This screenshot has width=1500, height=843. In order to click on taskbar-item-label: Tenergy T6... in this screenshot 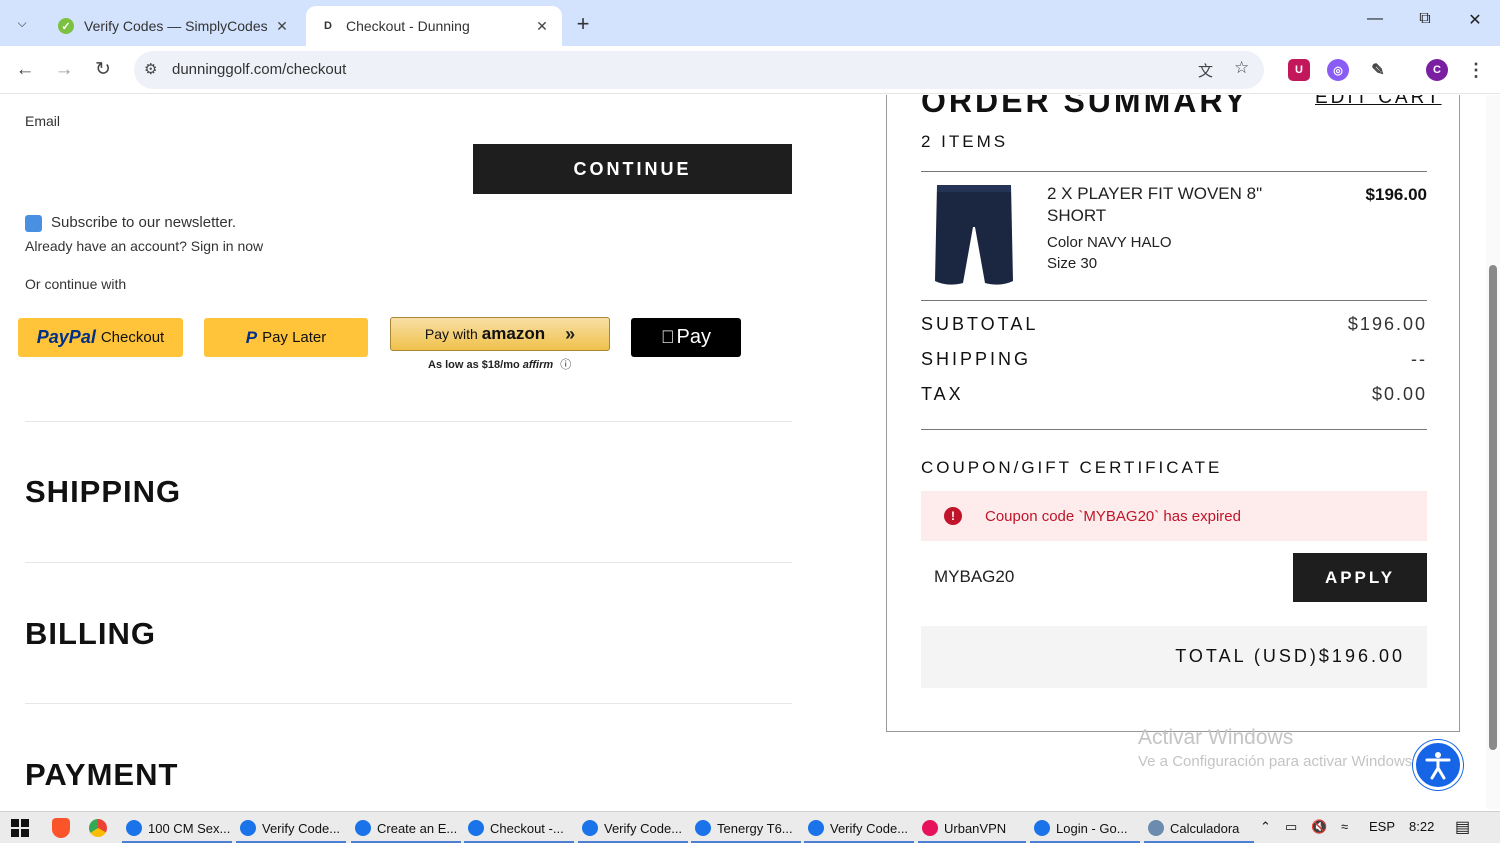, I will do `click(755, 828)`.